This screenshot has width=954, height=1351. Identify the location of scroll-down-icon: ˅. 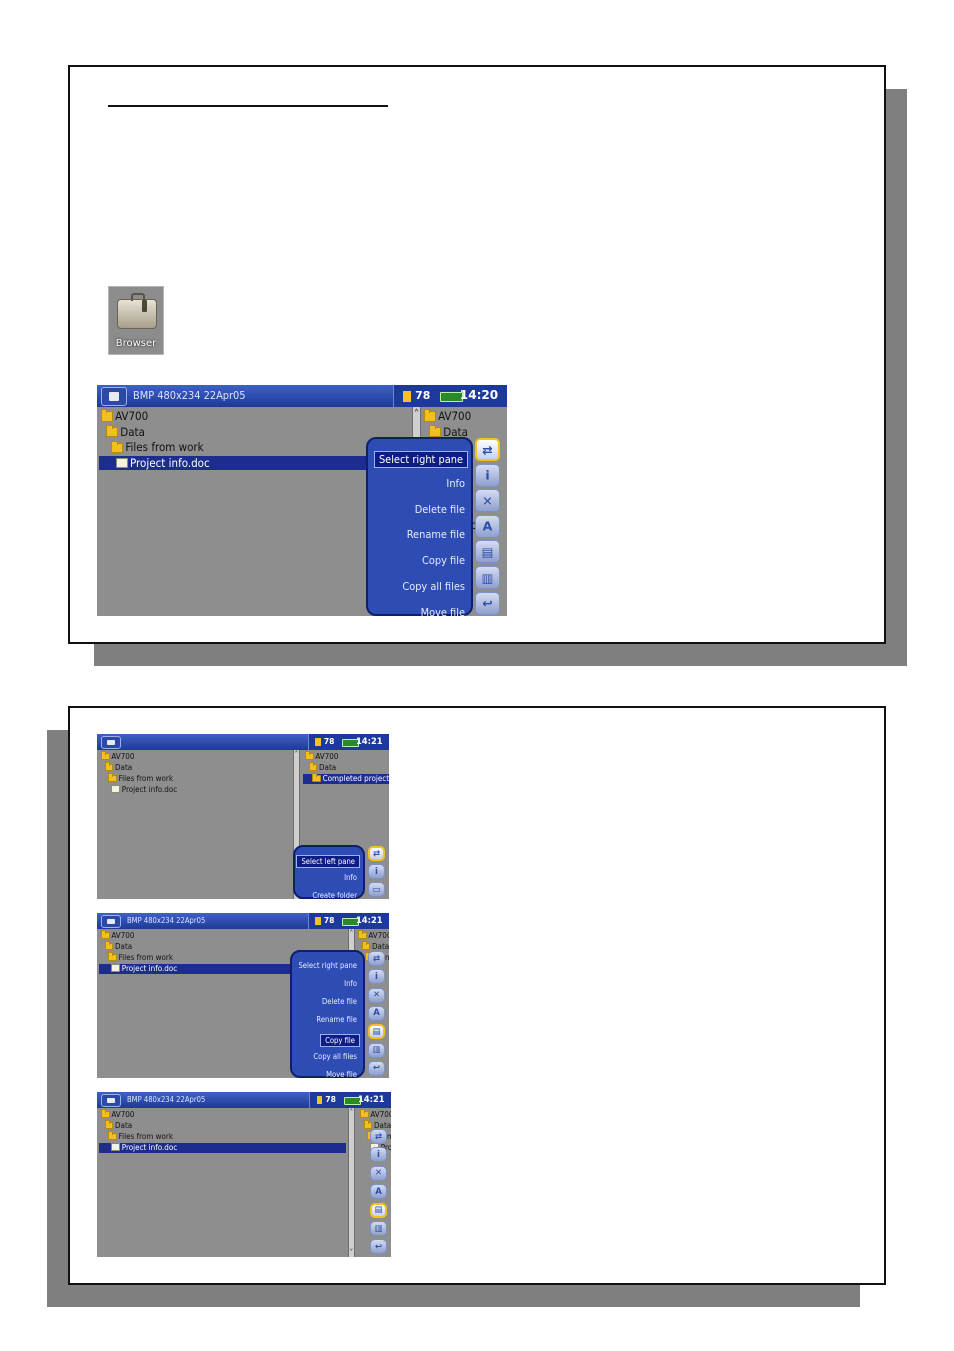
(351, 1252).